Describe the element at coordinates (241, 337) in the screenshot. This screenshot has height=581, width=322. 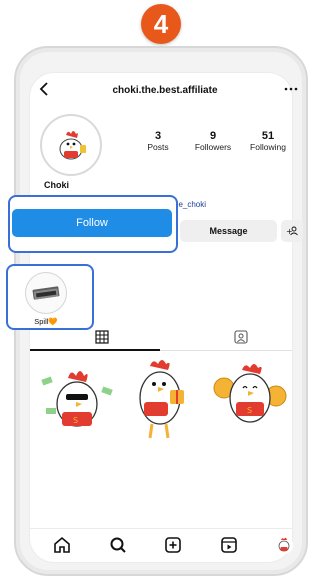
I see `tagged-icon` at that location.